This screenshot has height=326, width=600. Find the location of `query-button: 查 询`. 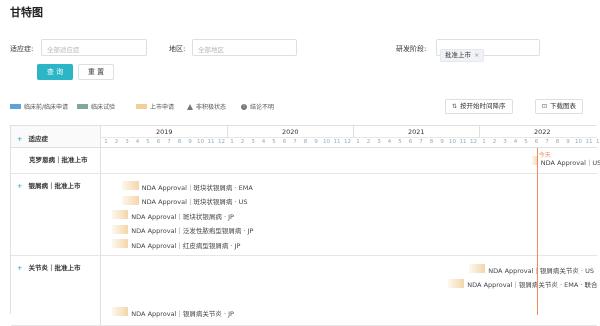

query-button: 查 询 is located at coordinates (55, 72).